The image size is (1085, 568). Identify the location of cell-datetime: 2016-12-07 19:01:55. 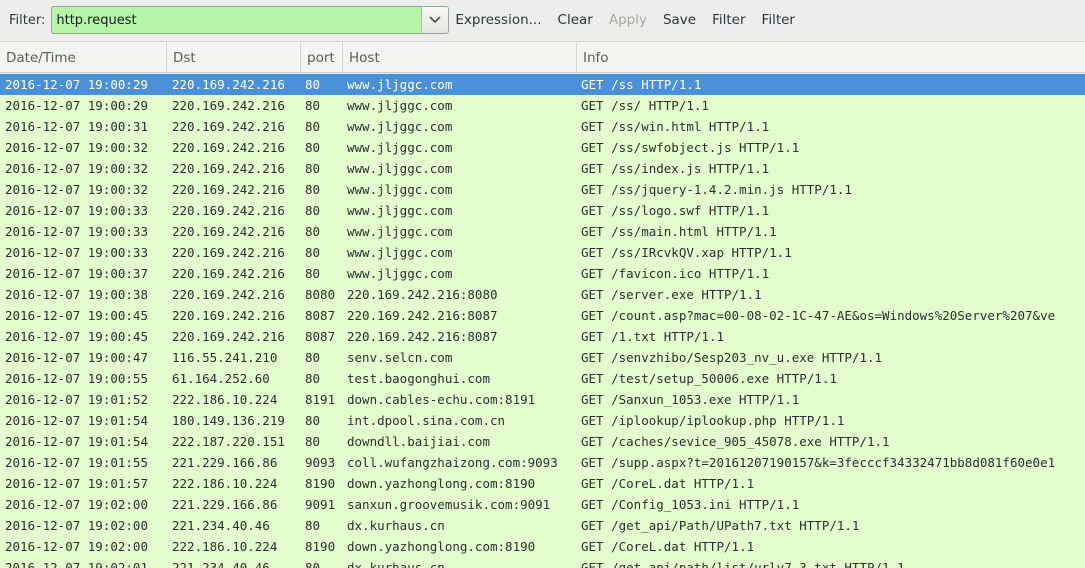
(76, 462).